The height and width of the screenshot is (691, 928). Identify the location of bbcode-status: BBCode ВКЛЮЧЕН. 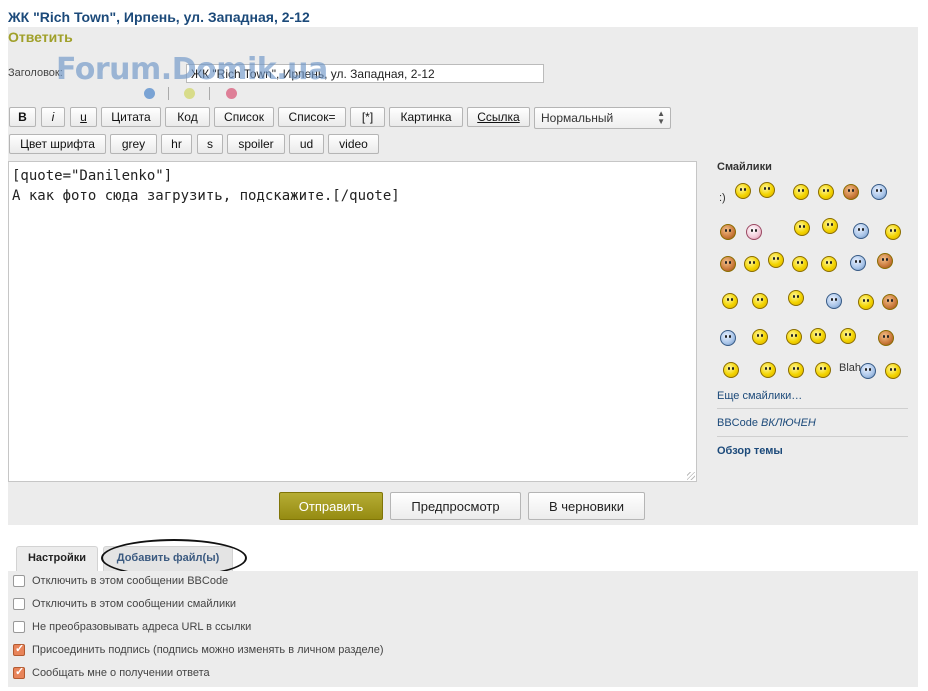
(766, 423).